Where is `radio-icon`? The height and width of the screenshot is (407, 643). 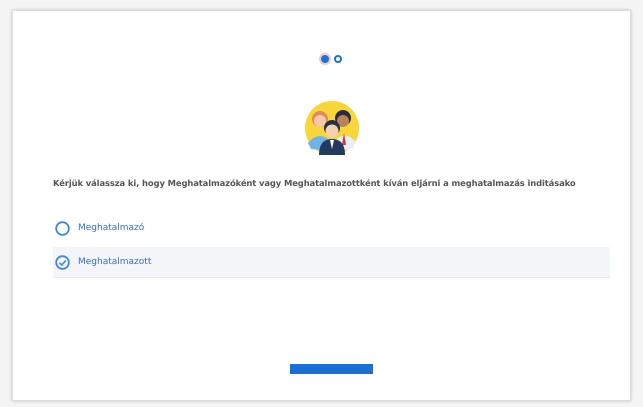 radio-icon is located at coordinates (62, 228).